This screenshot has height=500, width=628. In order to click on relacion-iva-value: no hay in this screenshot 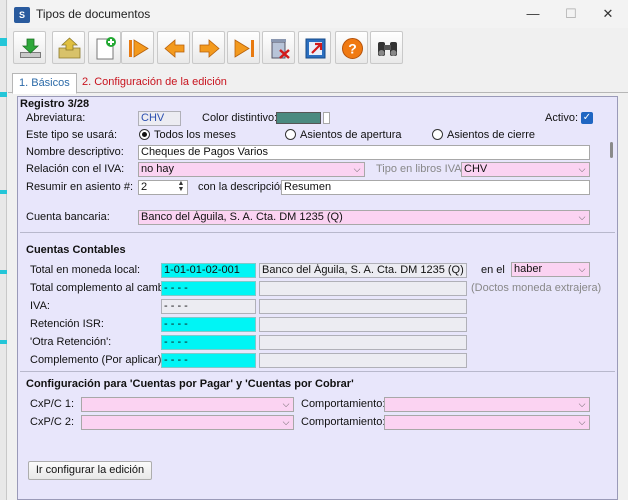, I will do `click(158, 169)`.